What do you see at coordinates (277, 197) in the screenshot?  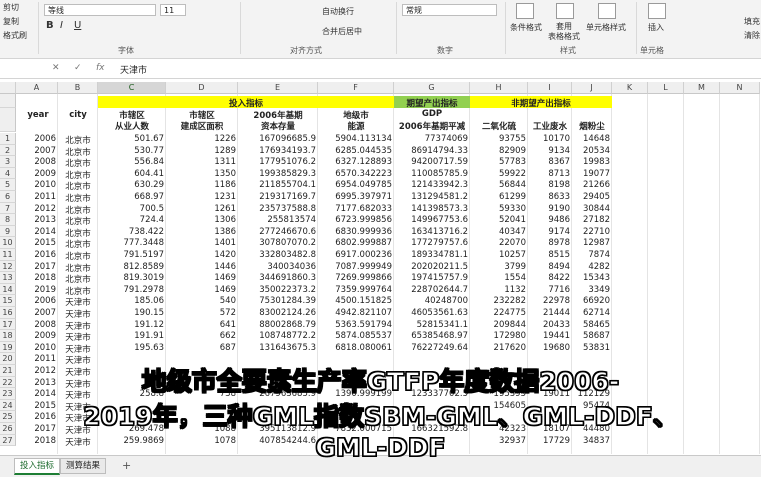 I see `table-cell: 219317169.7` at bounding box center [277, 197].